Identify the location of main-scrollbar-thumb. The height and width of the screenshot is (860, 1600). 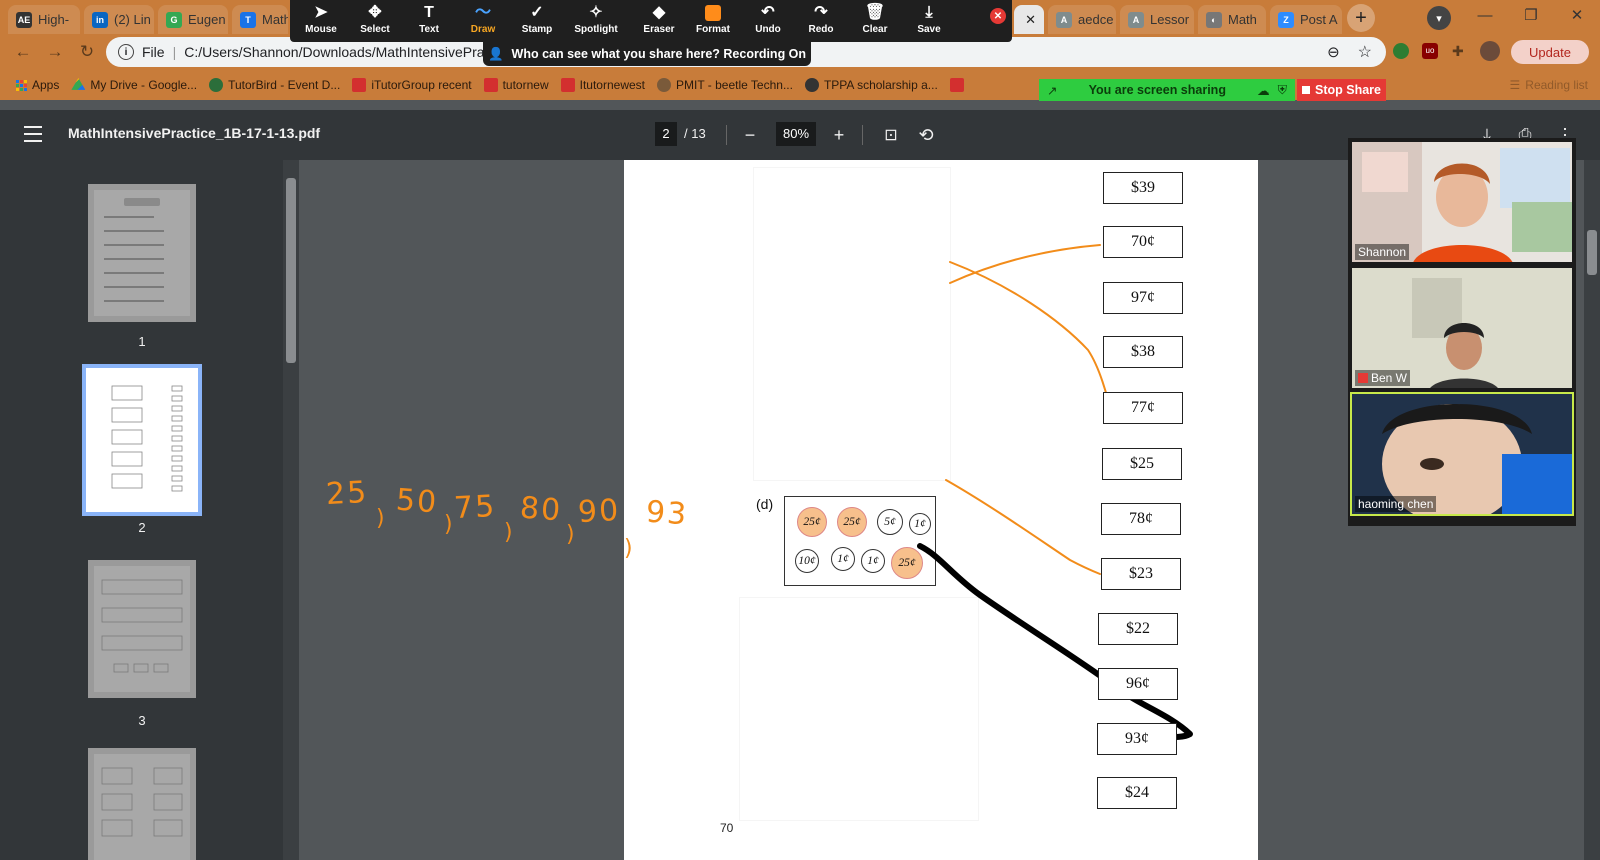
(1592, 252).